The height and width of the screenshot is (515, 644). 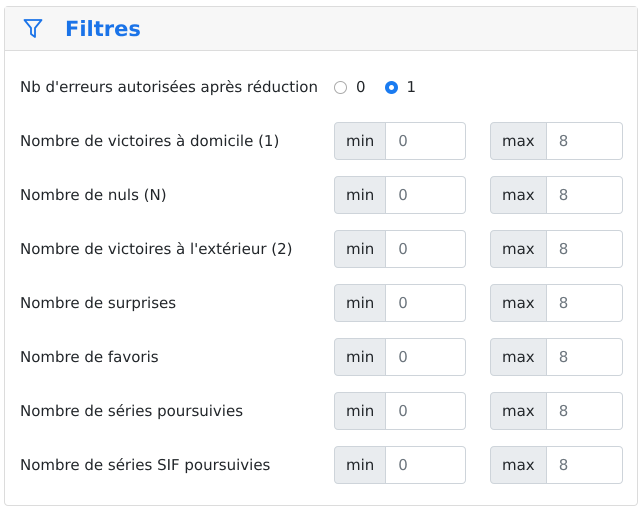 What do you see at coordinates (411, 87) in the screenshot?
I see `radio-label: 1` at bounding box center [411, 87].